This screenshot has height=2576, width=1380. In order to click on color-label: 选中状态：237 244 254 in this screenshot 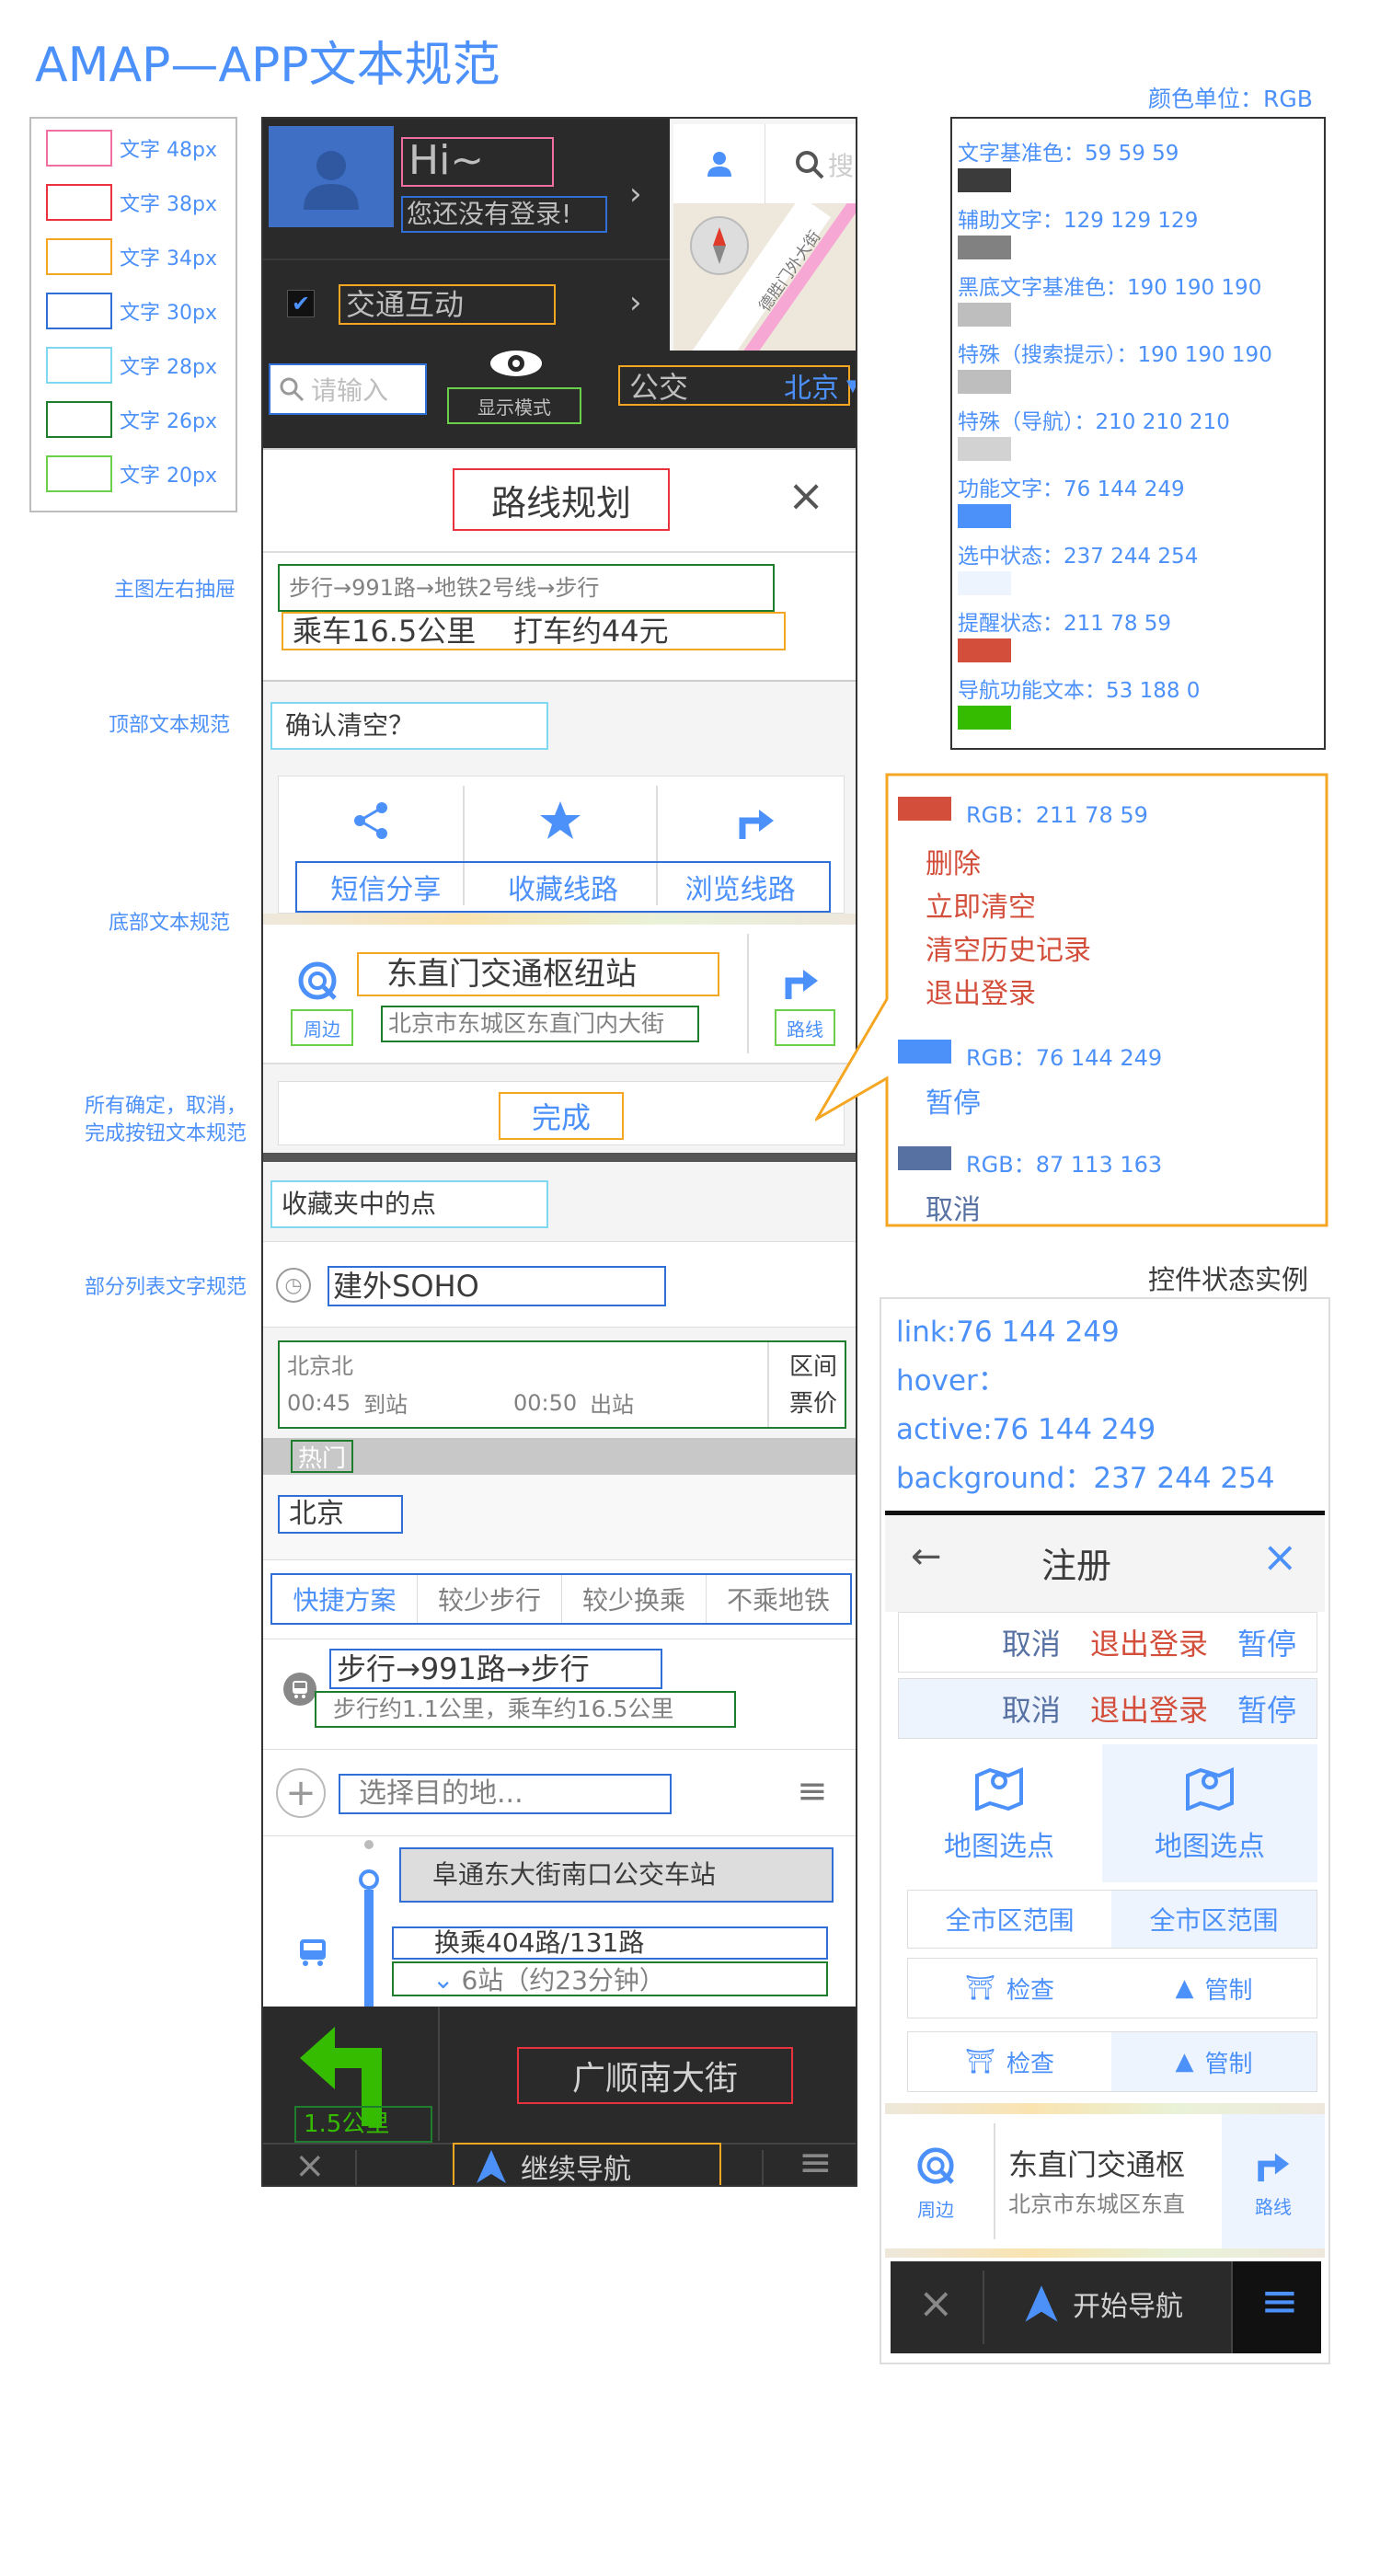, I will do `click(1078, 557)`.